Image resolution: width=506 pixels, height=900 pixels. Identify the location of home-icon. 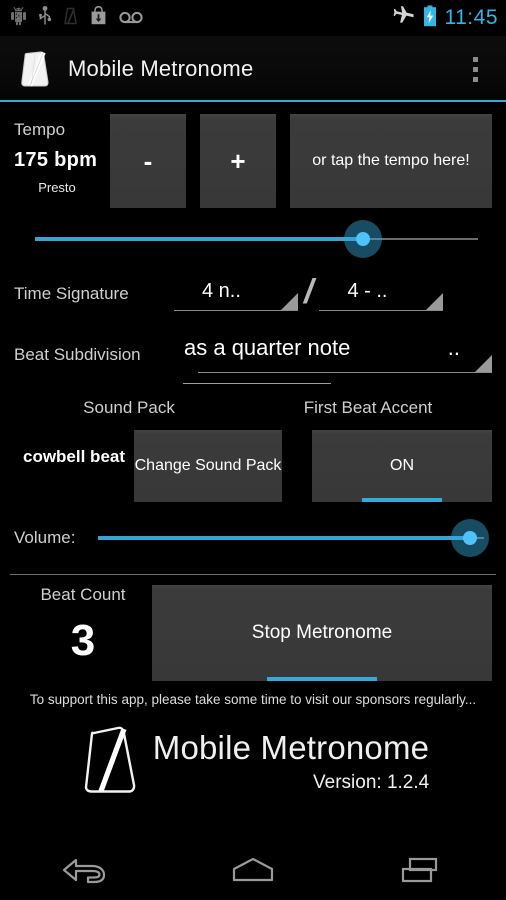
(253, 870).